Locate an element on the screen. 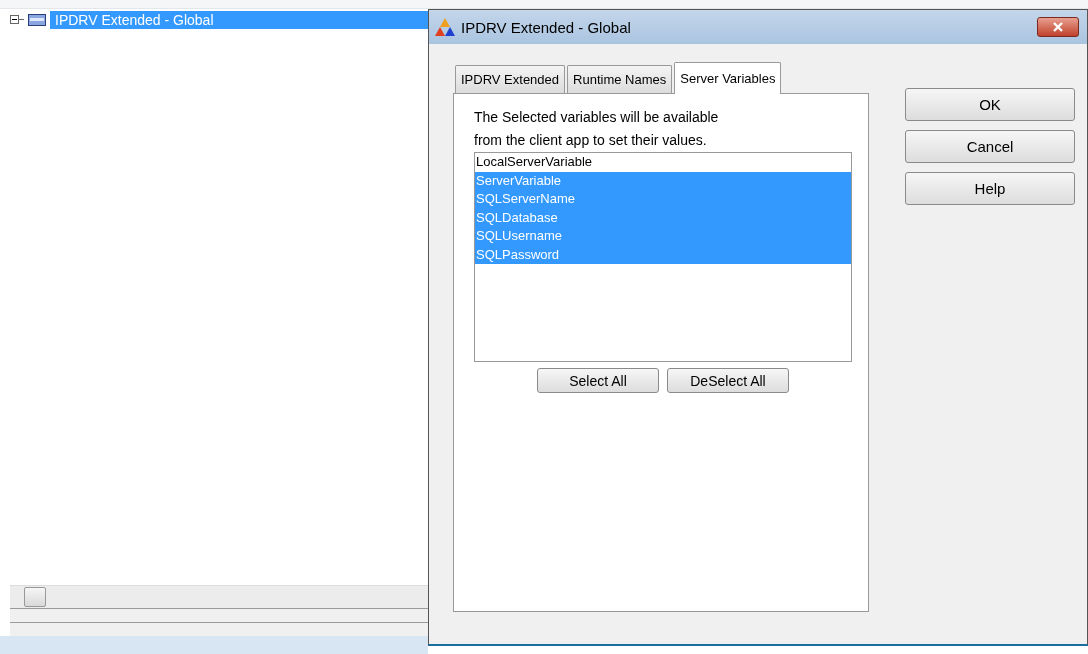 Image resolution: width=1088 pixels, height=654 pixels. tab: Runtime Names is located at coordinates (620, 79).